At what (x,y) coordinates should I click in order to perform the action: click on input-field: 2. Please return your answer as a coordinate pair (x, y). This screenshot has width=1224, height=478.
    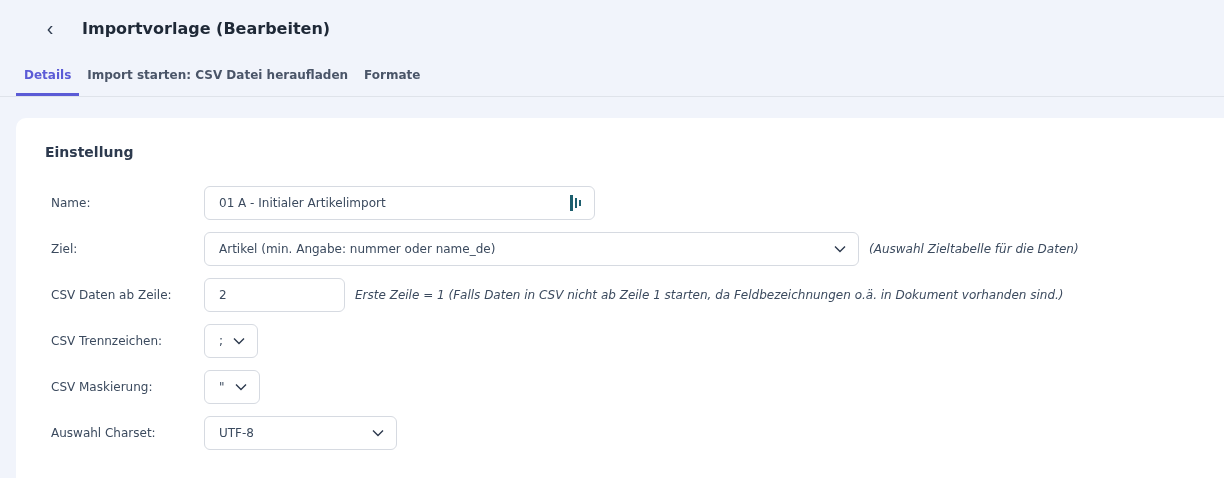
    Looking at the image, I should click on (274, 295).